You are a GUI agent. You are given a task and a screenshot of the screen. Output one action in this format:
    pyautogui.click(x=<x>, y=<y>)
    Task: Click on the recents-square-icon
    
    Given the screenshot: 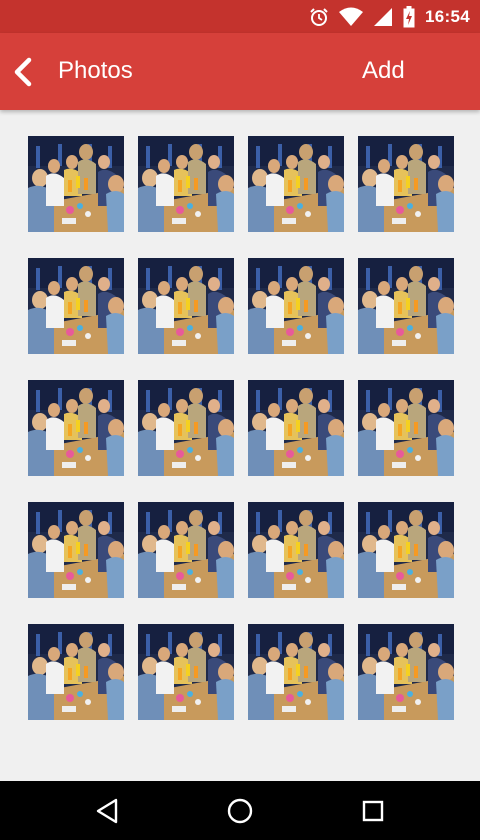 What is the action you would take?
    pyautogui.click(x=373, y=811)
    